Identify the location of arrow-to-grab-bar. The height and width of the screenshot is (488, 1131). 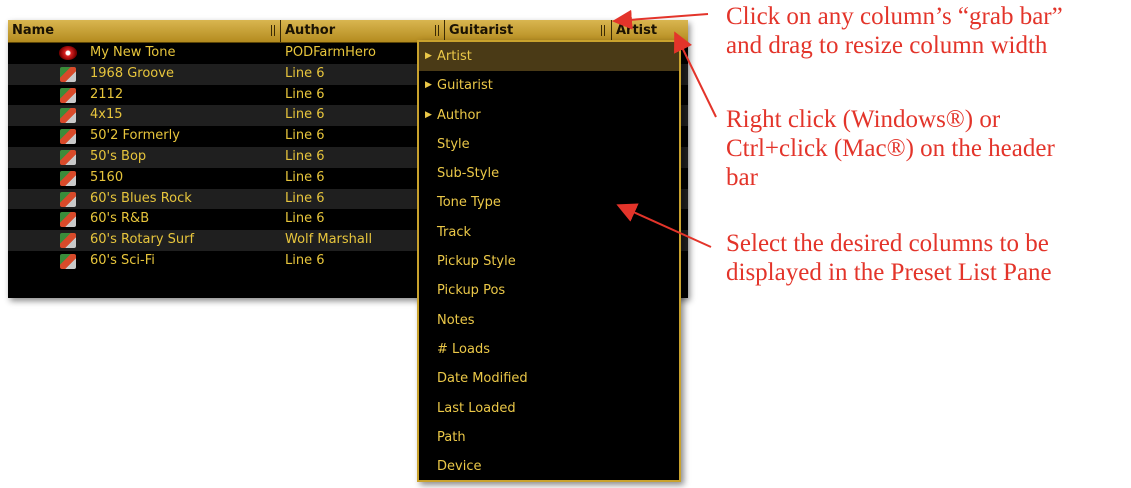
(660, 19).